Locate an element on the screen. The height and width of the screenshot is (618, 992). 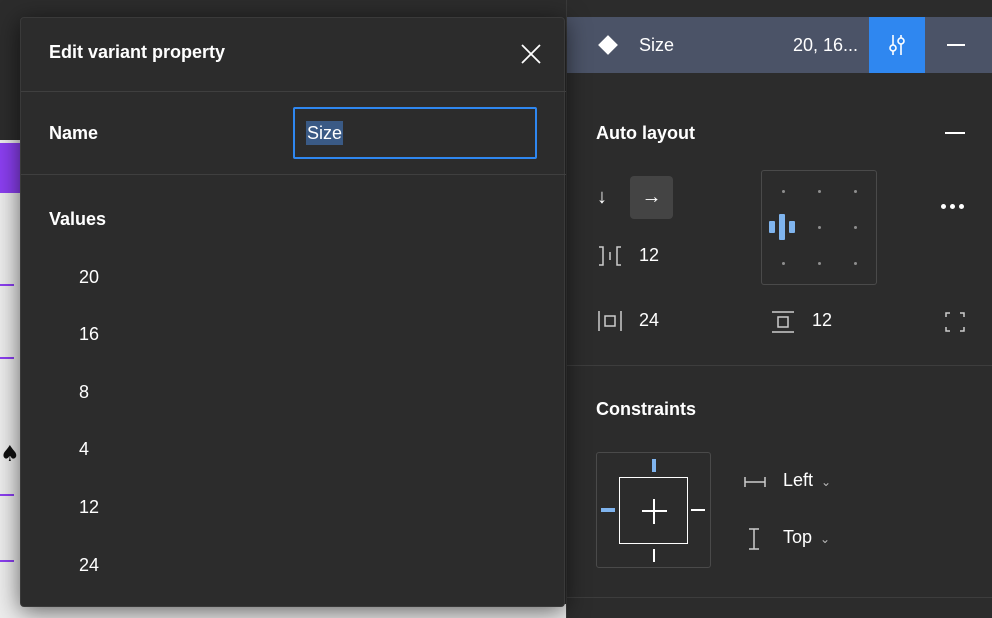
constraint-center-v is located at coordinates (654, 511).